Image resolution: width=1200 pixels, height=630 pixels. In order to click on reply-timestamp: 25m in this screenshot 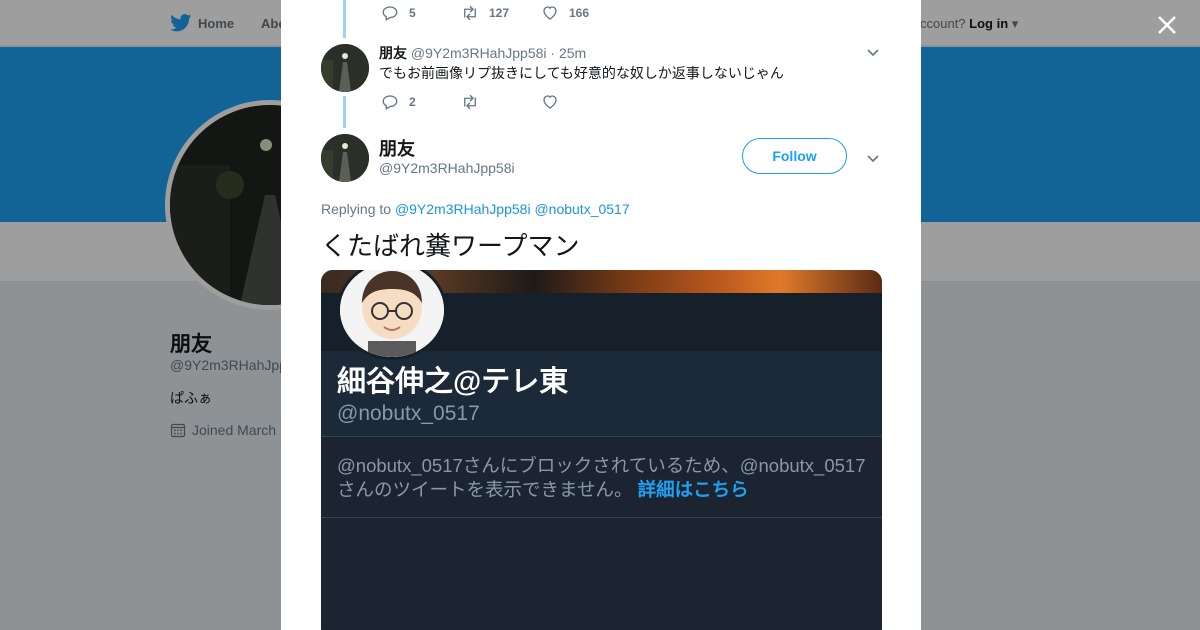, I will do `click(572, 53)`.